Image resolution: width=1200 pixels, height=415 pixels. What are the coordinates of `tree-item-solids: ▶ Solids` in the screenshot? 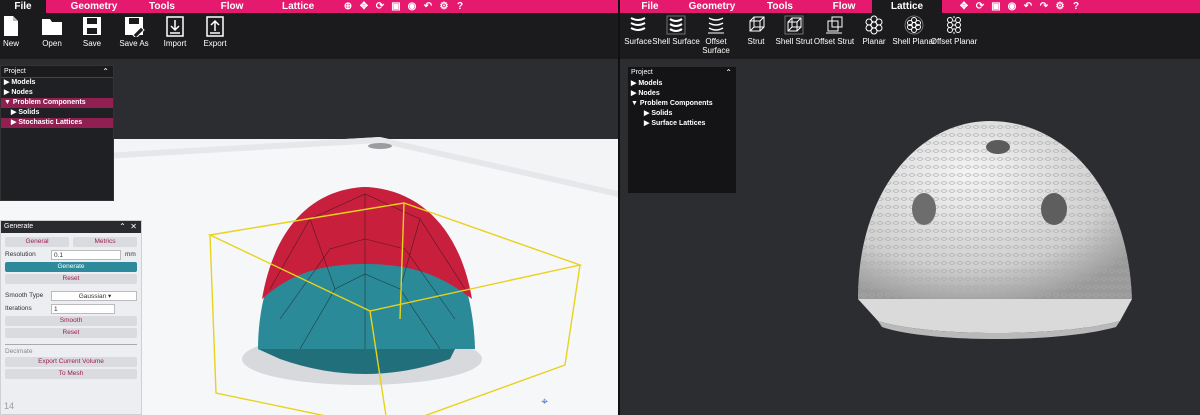 It's located at (57, 113).